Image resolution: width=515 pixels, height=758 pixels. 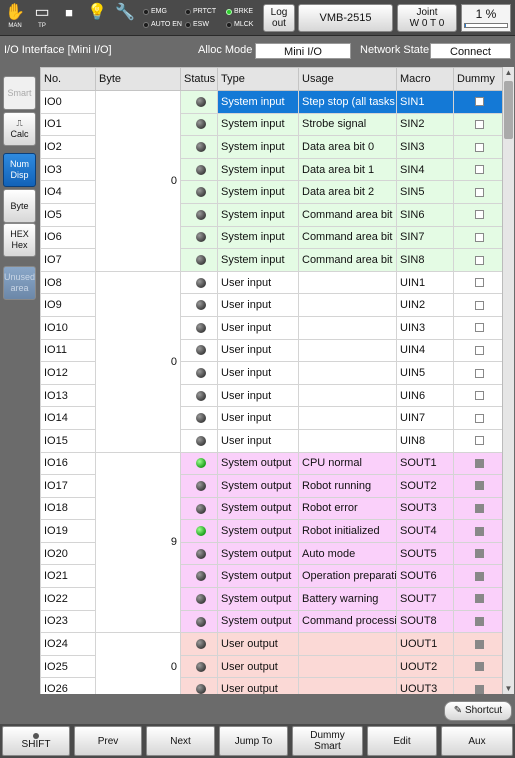 I want to click on hex-sublabel: Hex, so click(x=19, y=245).